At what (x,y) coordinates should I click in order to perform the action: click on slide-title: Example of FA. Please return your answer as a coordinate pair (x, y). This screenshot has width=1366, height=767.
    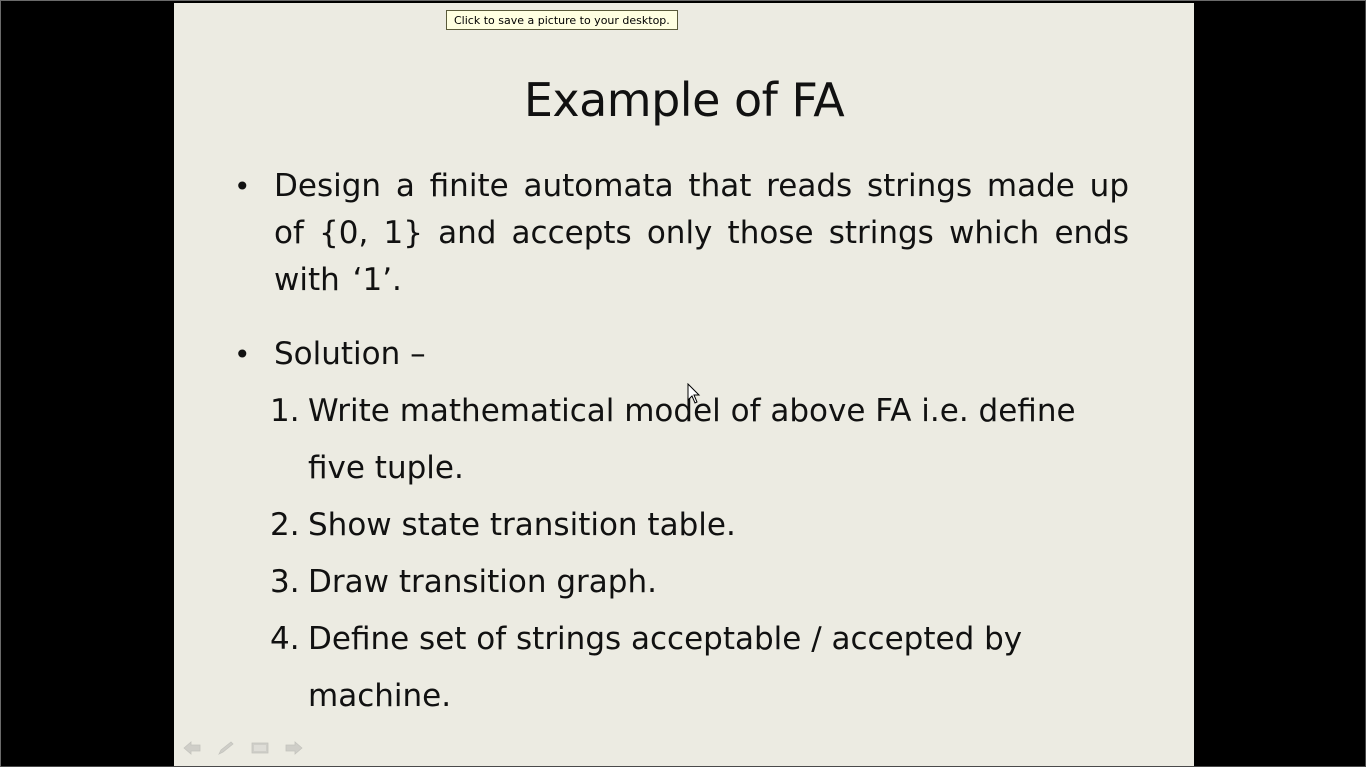
    Looking at the image, I should click on (684, 100).